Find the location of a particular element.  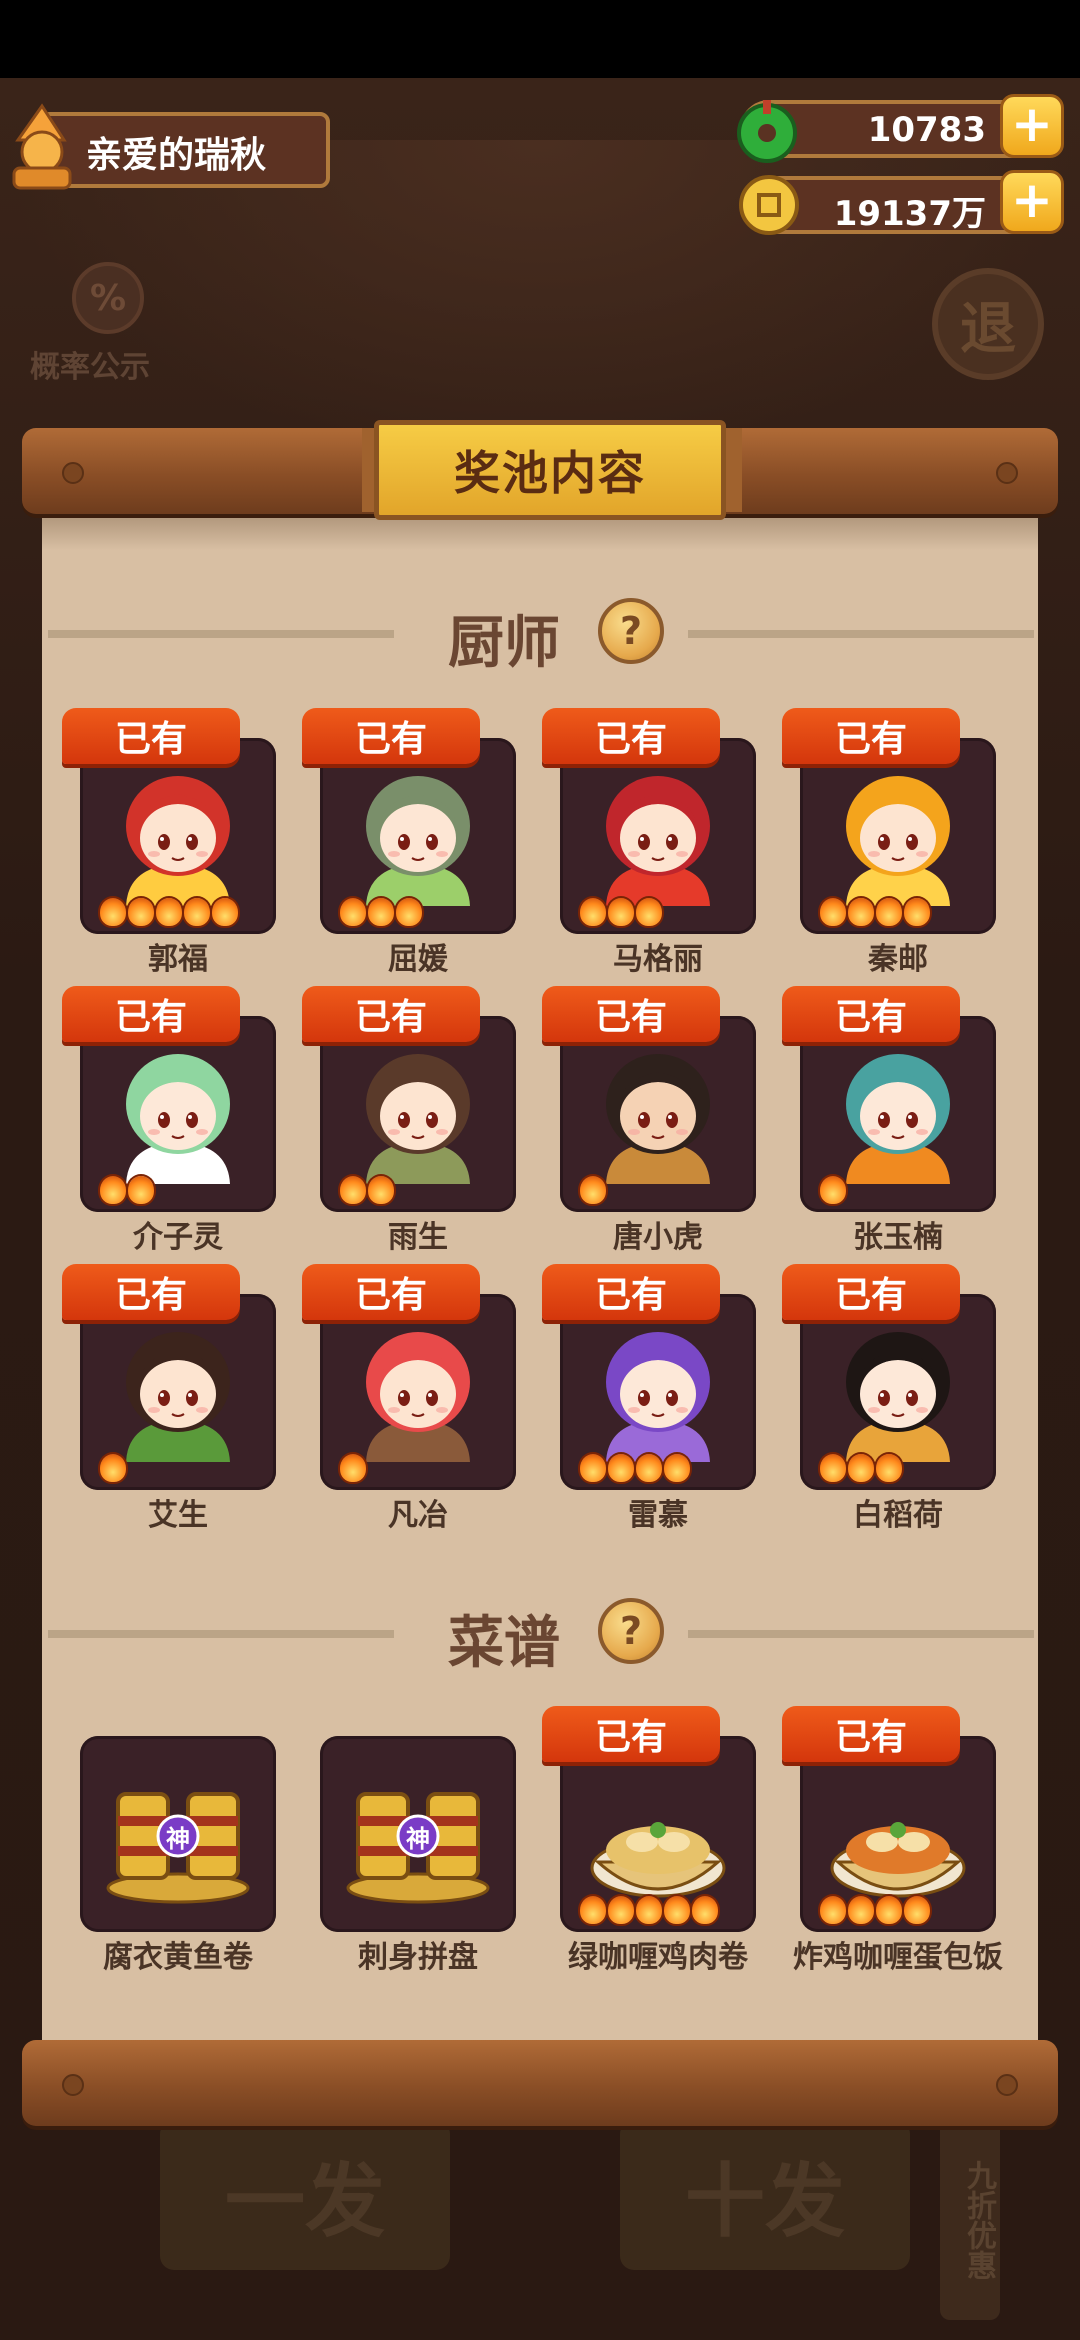

chef-name: 白稻荷 is located at coordinates (898, 1515).